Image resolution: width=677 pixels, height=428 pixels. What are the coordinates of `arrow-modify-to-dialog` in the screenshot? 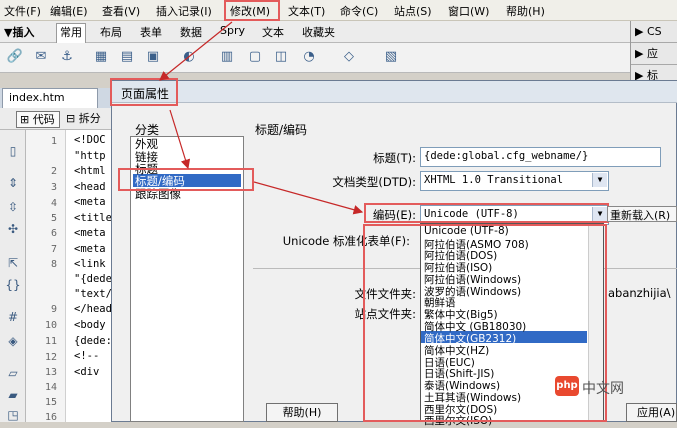 It's located at (196, 51).